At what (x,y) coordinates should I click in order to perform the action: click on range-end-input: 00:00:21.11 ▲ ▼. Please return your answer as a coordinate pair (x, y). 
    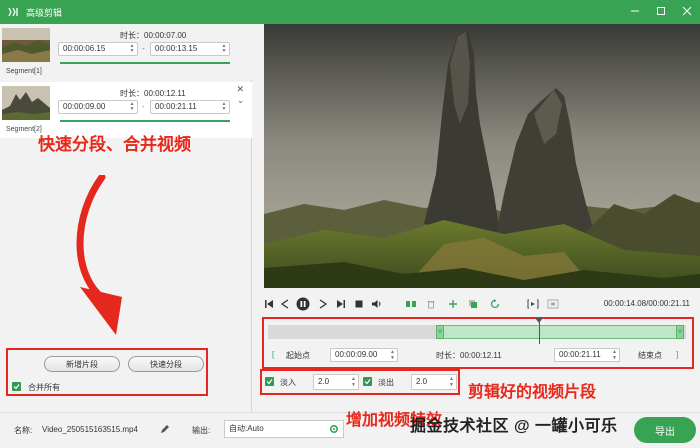
    Looking at the image, I should click on (587, 355).